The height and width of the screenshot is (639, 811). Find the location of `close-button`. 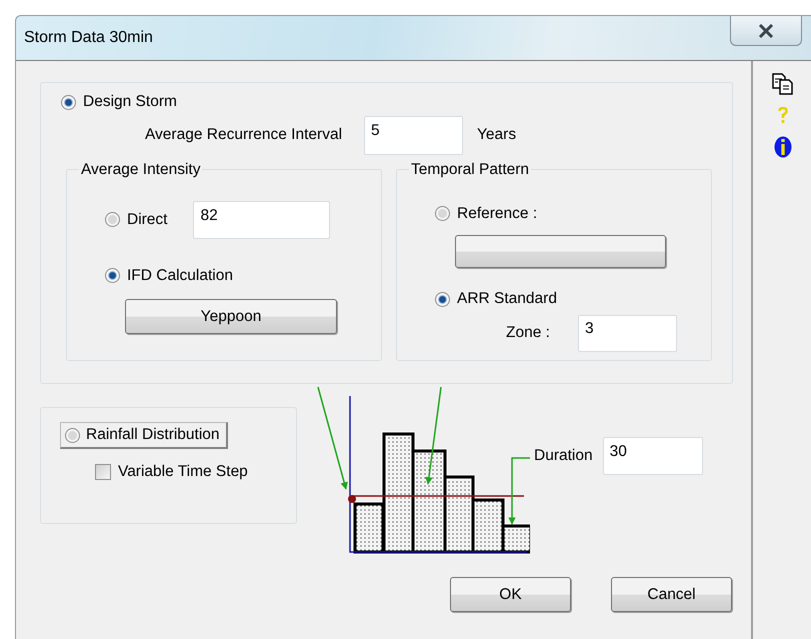

close-button is located at coordinates (766, 31).